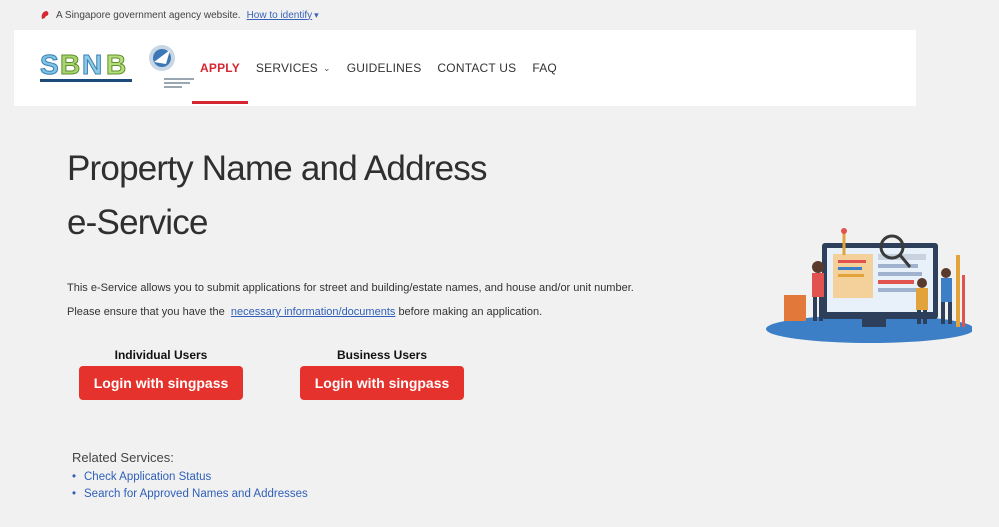 The height and width of the screenshot is (527, 999). I want to click on page-title: Property Name and Address e-Service, so click(277, 196).